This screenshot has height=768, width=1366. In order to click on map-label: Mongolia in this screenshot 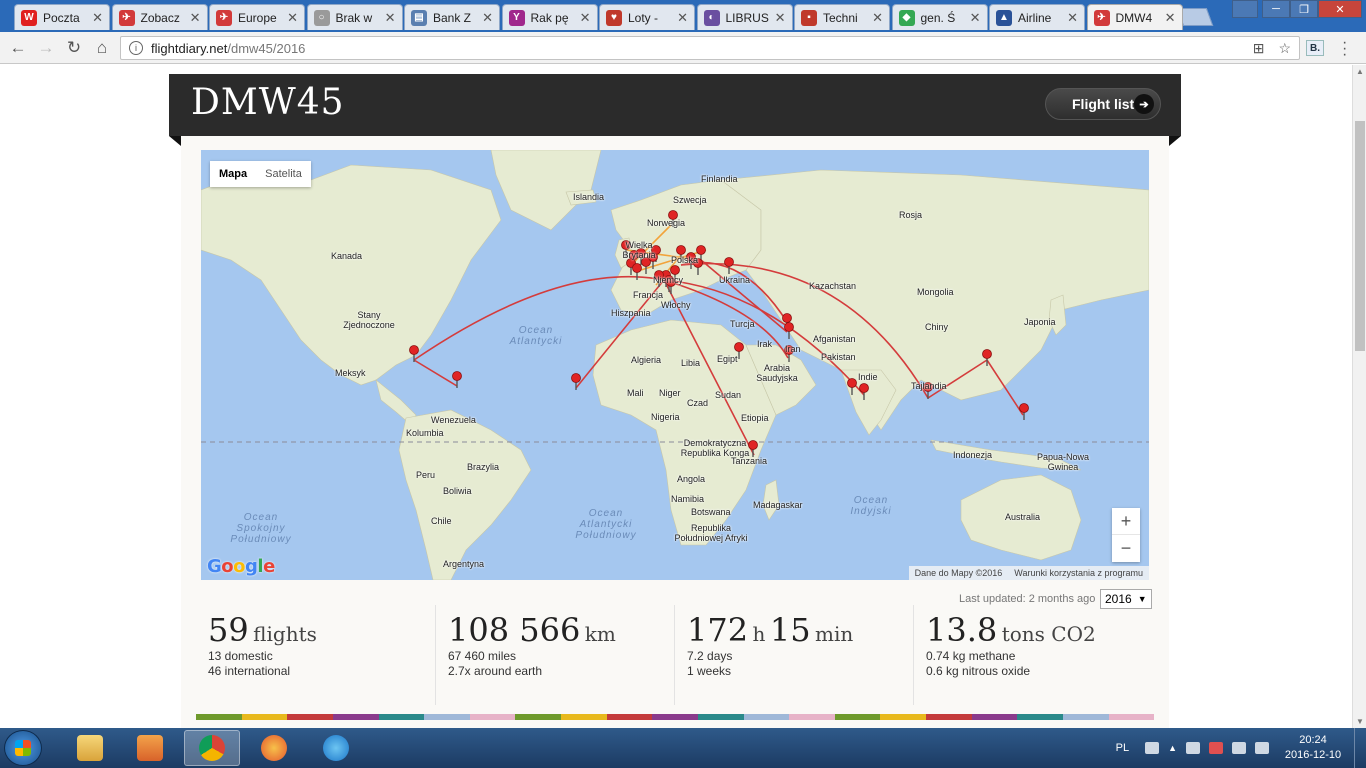, I will do `click(935, 292)`.